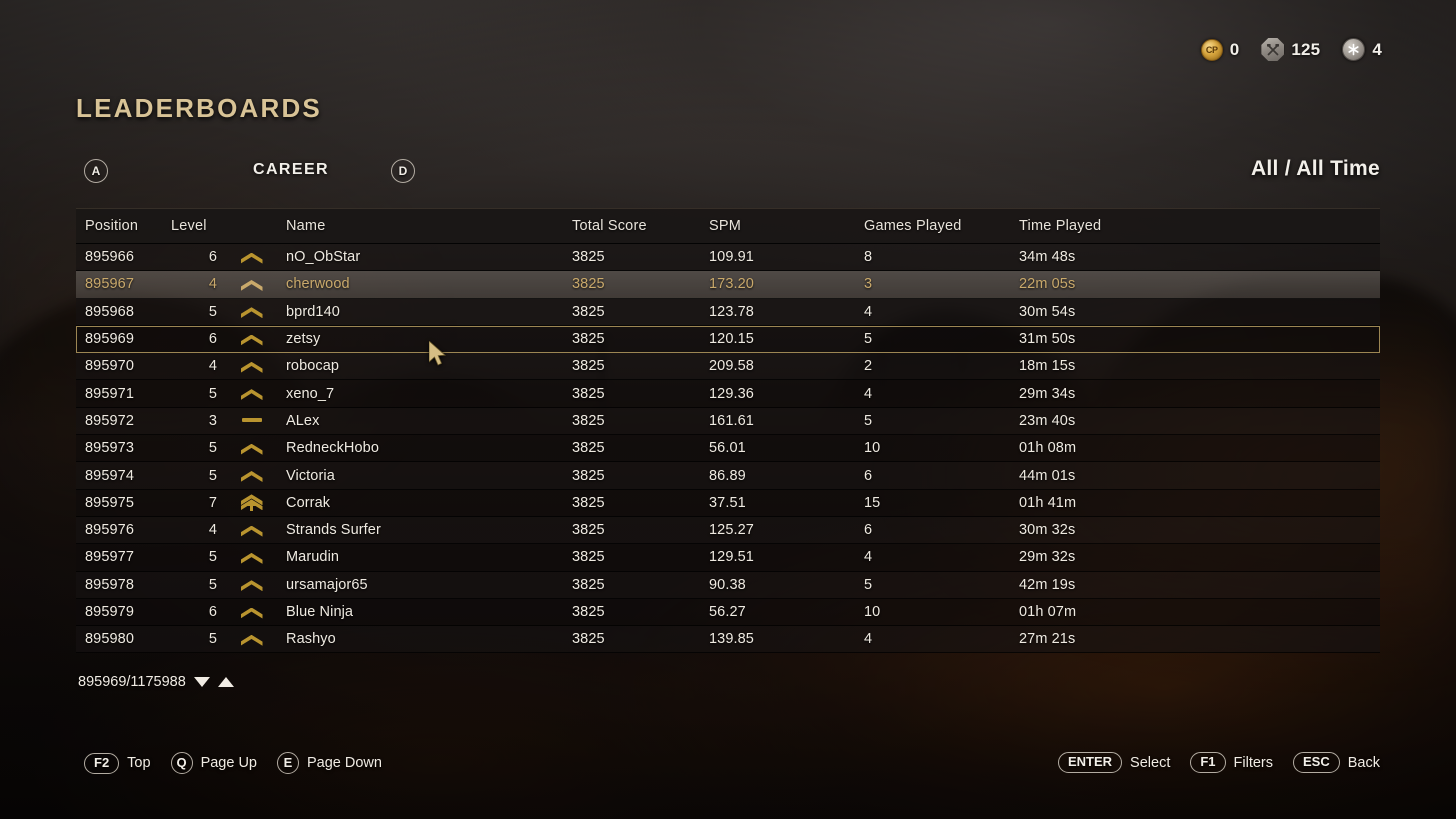 The image size is (1456, 819). What do you see at coordinates (212, 420) in the screenshot?
I see `cell-level: 3` at bounding box center [212, 420].